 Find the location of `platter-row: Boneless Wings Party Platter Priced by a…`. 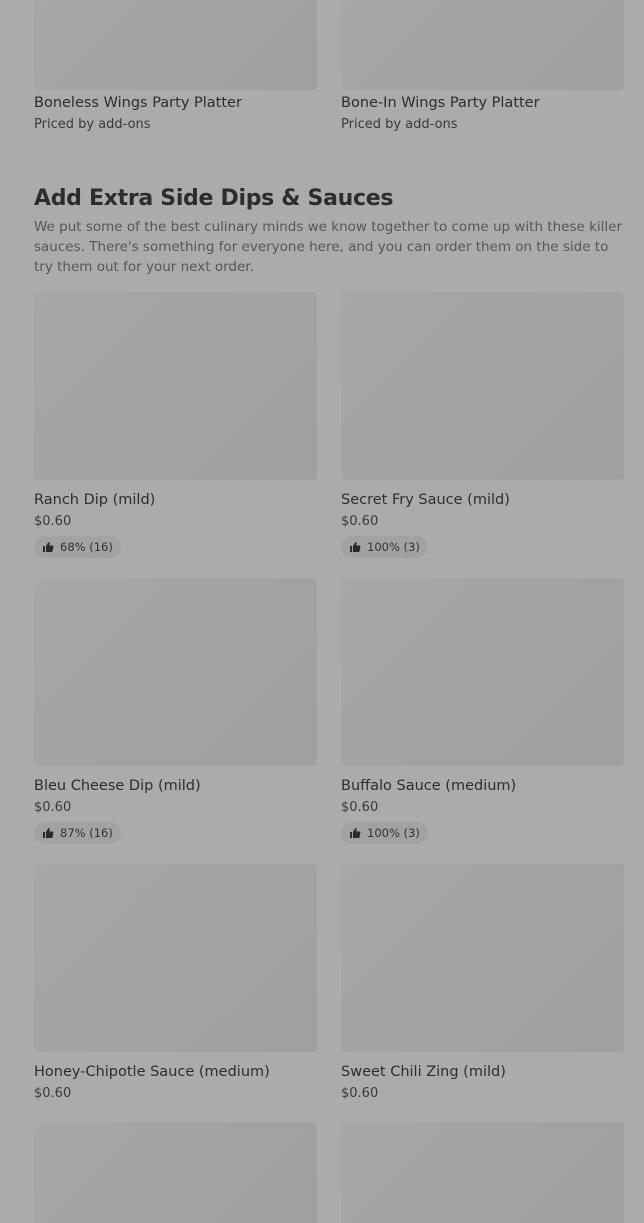

platter-row: Boneless Wings Party Platter Priced by a… is located at coordinates (329, 66).